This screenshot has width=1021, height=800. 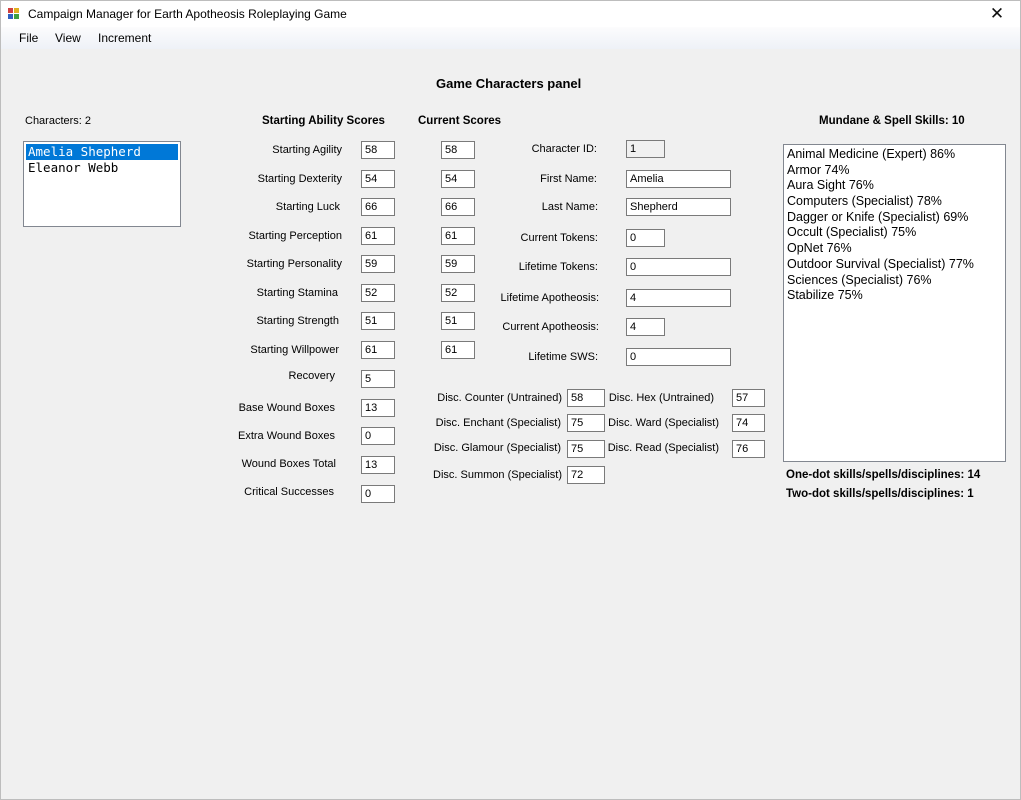 What do you see at coordinates (894, 265) in the screenshot?
I see `list-item: Outdoor Survival (Specialist) 77%` at bounding box center [894, 265].